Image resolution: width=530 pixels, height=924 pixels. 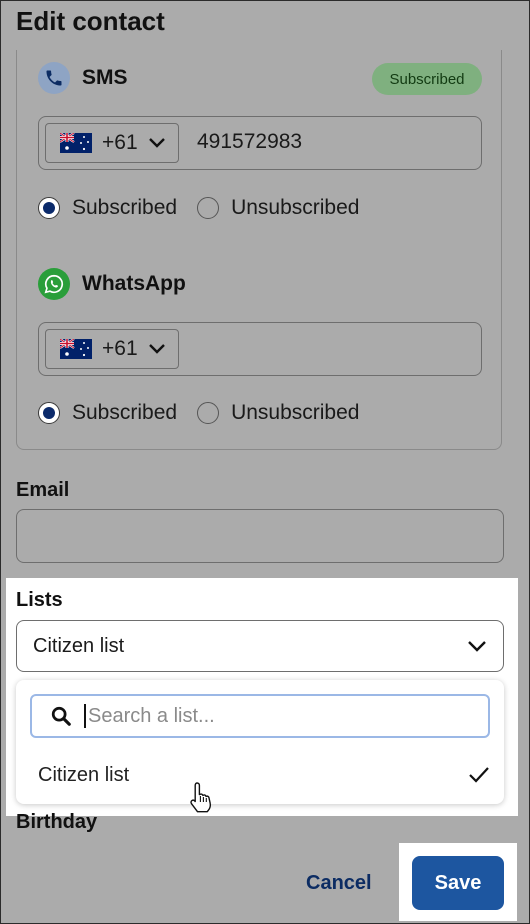 What do you see at coordinates (295, 207) in the screenshot?
I see `sms-radio-unsubscribed-label: Unsubscribed` at bounding box center [295, 207].